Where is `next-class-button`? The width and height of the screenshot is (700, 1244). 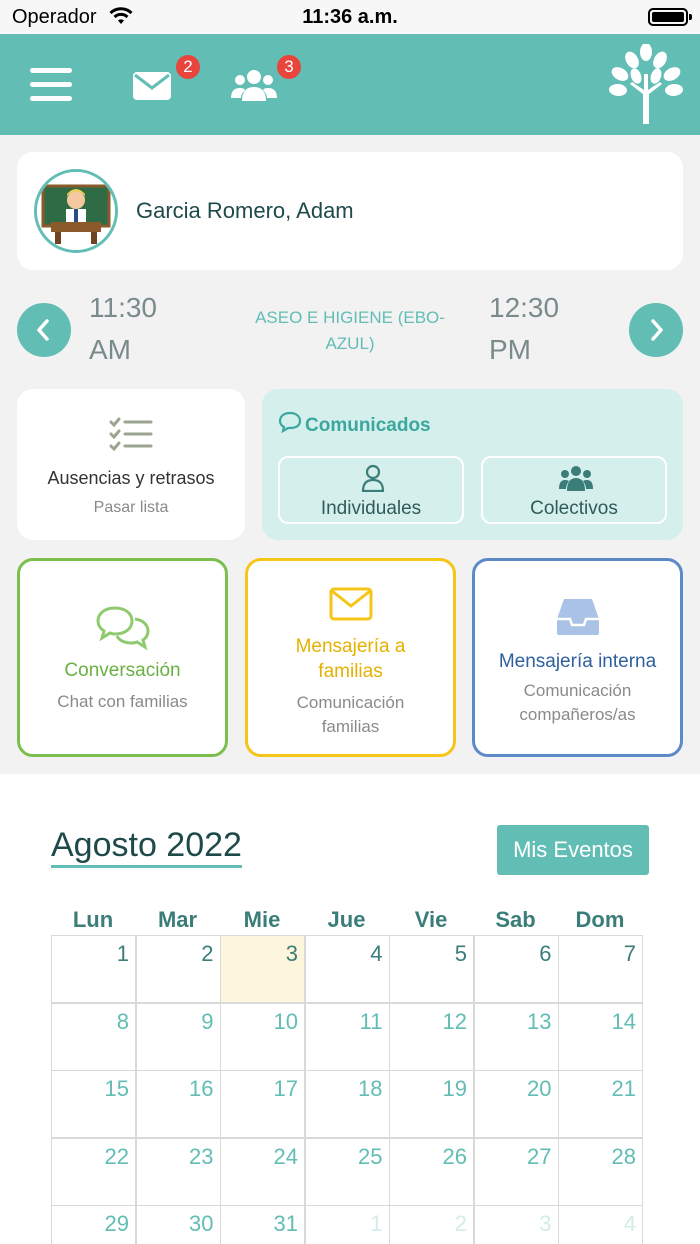
next-class-button is located at coordinates (656, 330).